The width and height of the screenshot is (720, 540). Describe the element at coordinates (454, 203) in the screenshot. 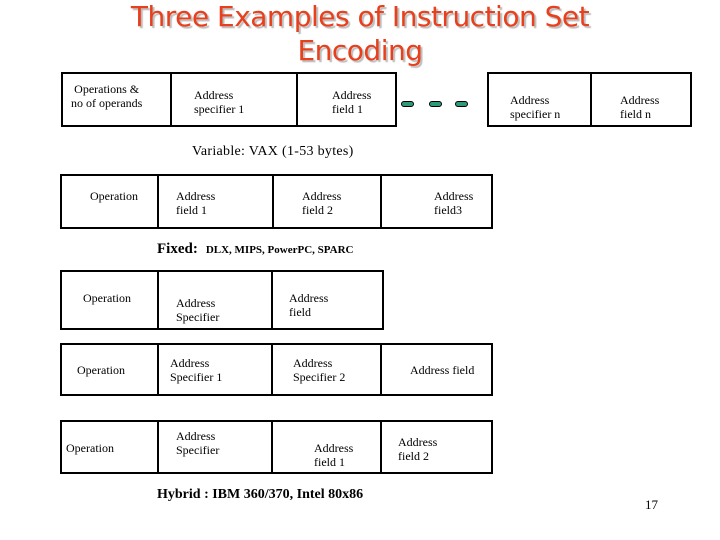

I see `cell-text: Address field3` at that location.